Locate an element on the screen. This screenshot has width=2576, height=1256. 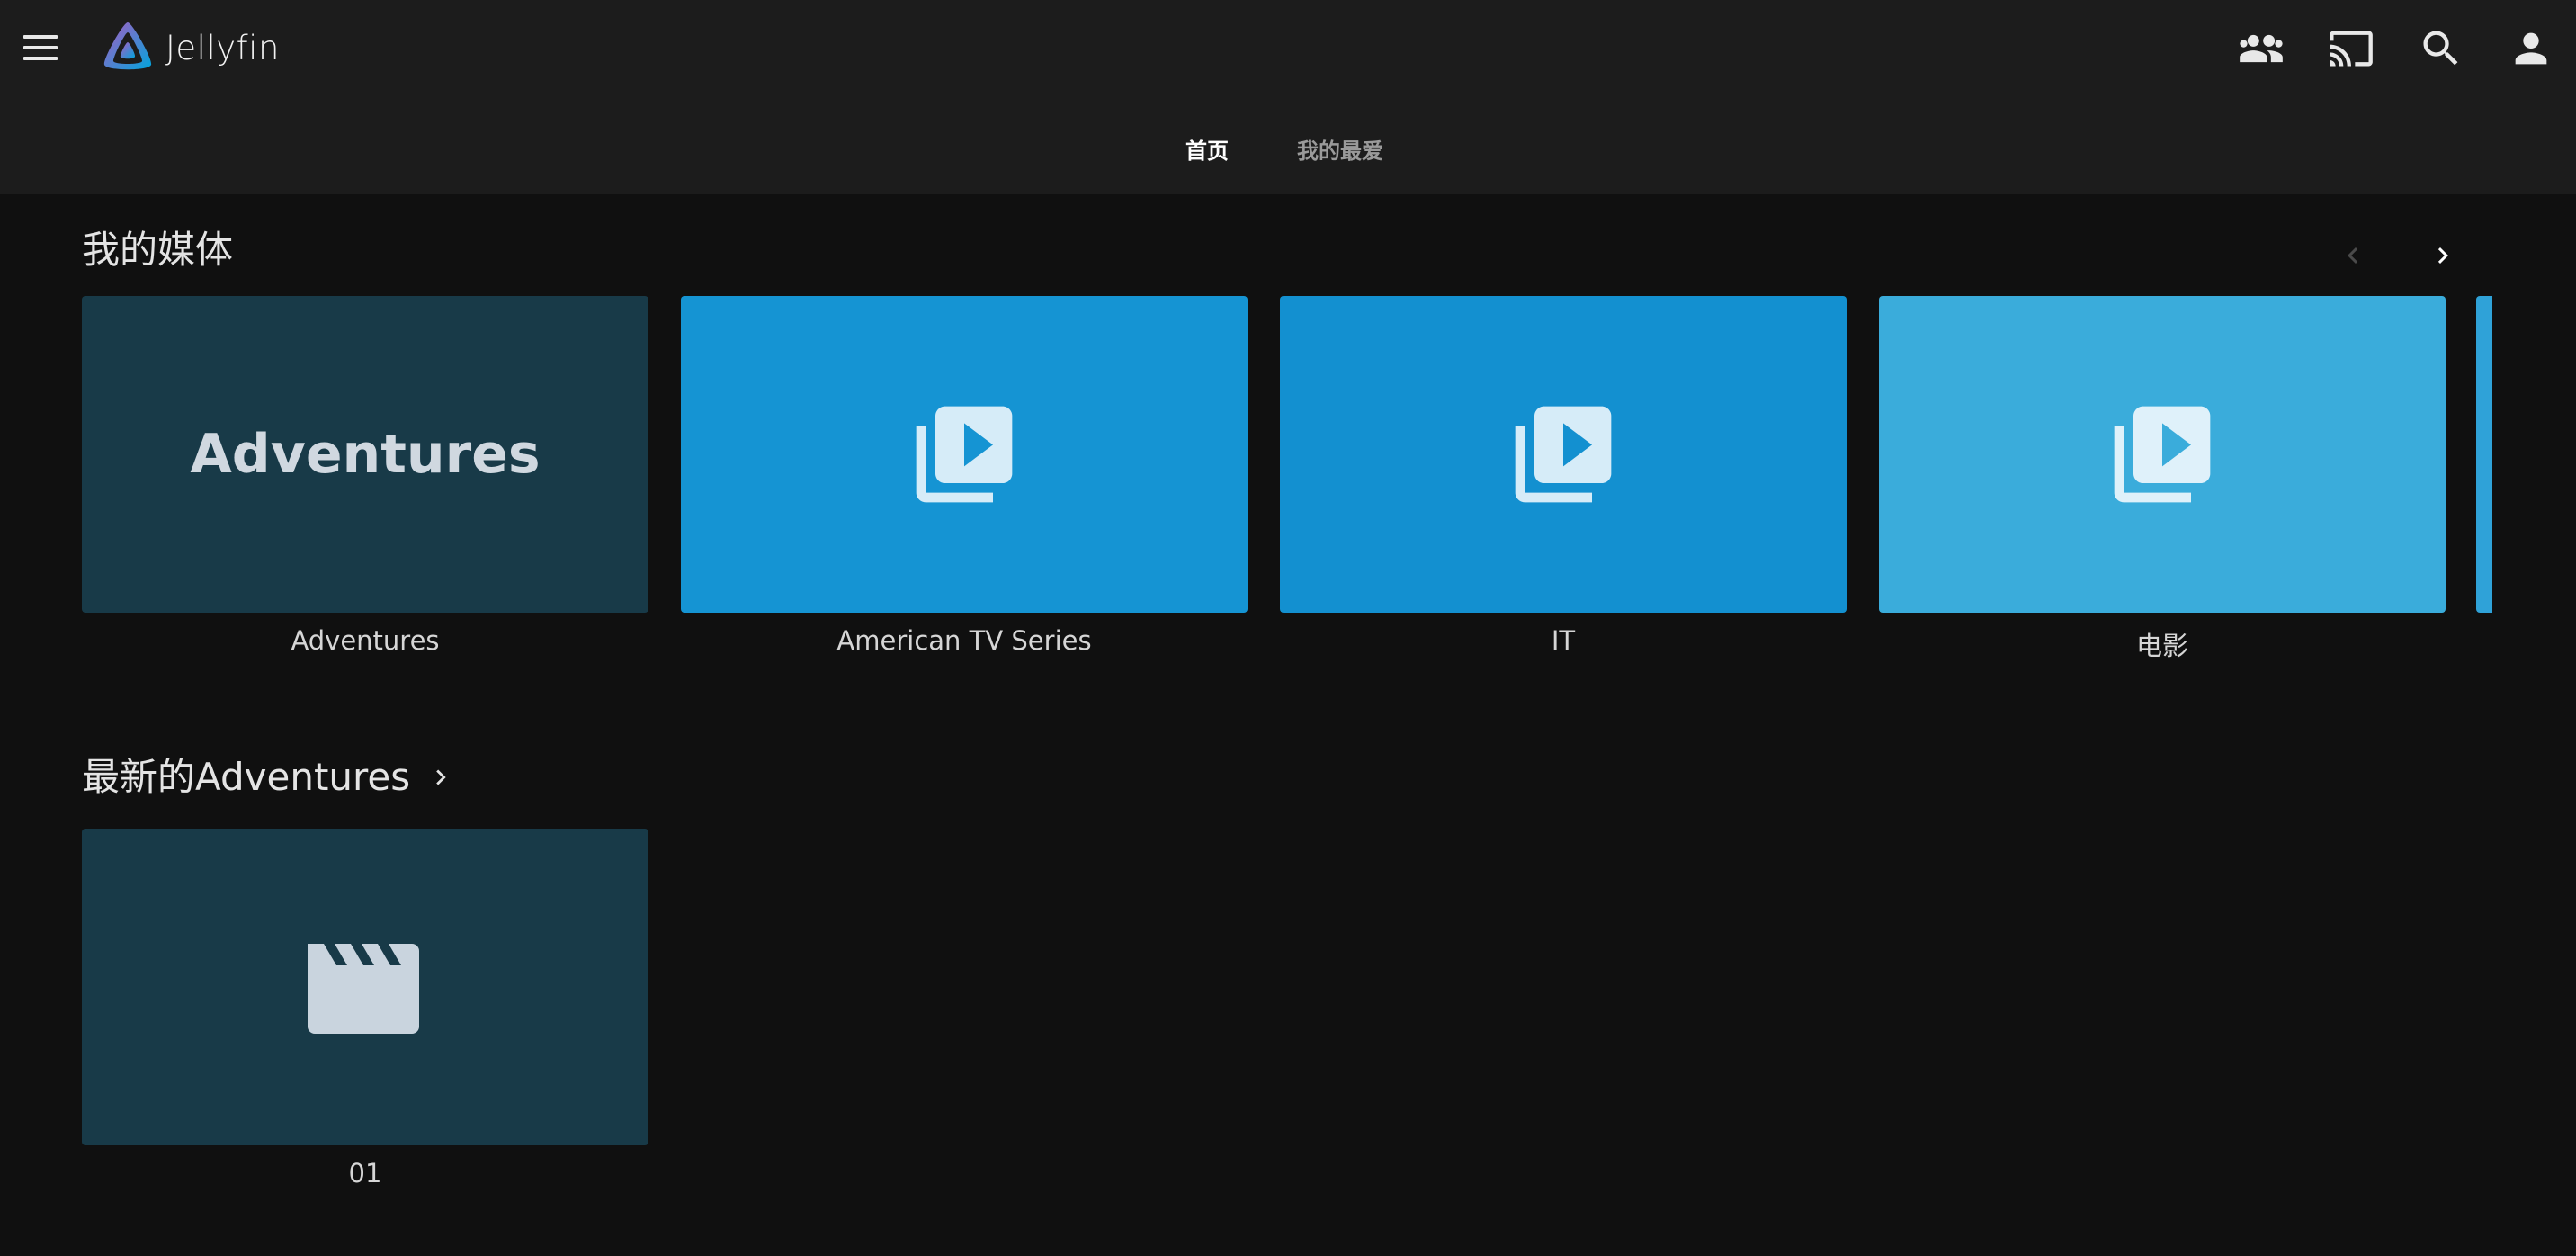
latest-item-label: 01 is located at coordinates (365, 1173).